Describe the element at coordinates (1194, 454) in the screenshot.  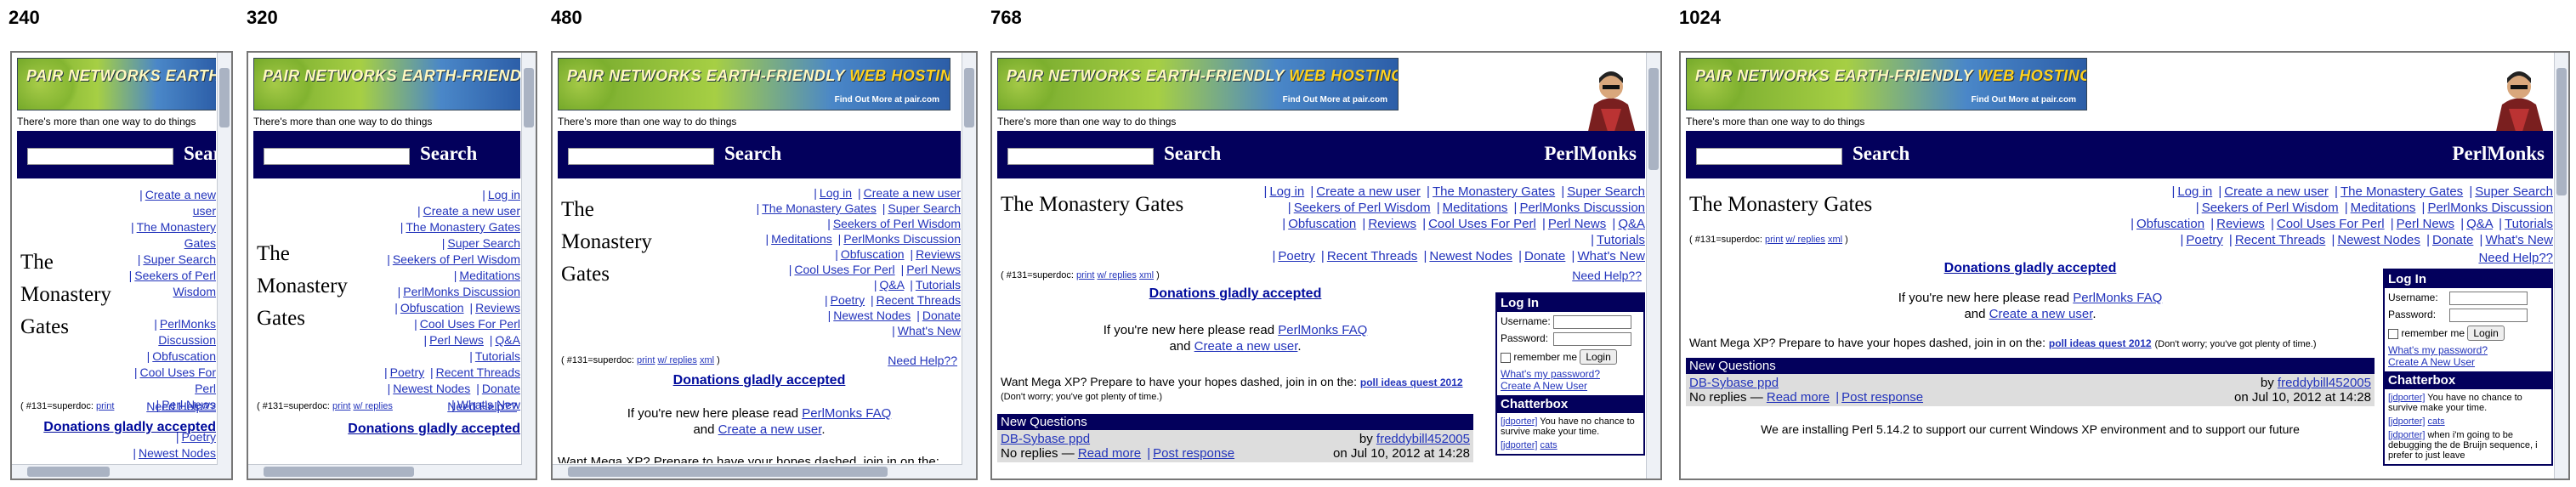
I see `post-response-link: Post response` at that location.